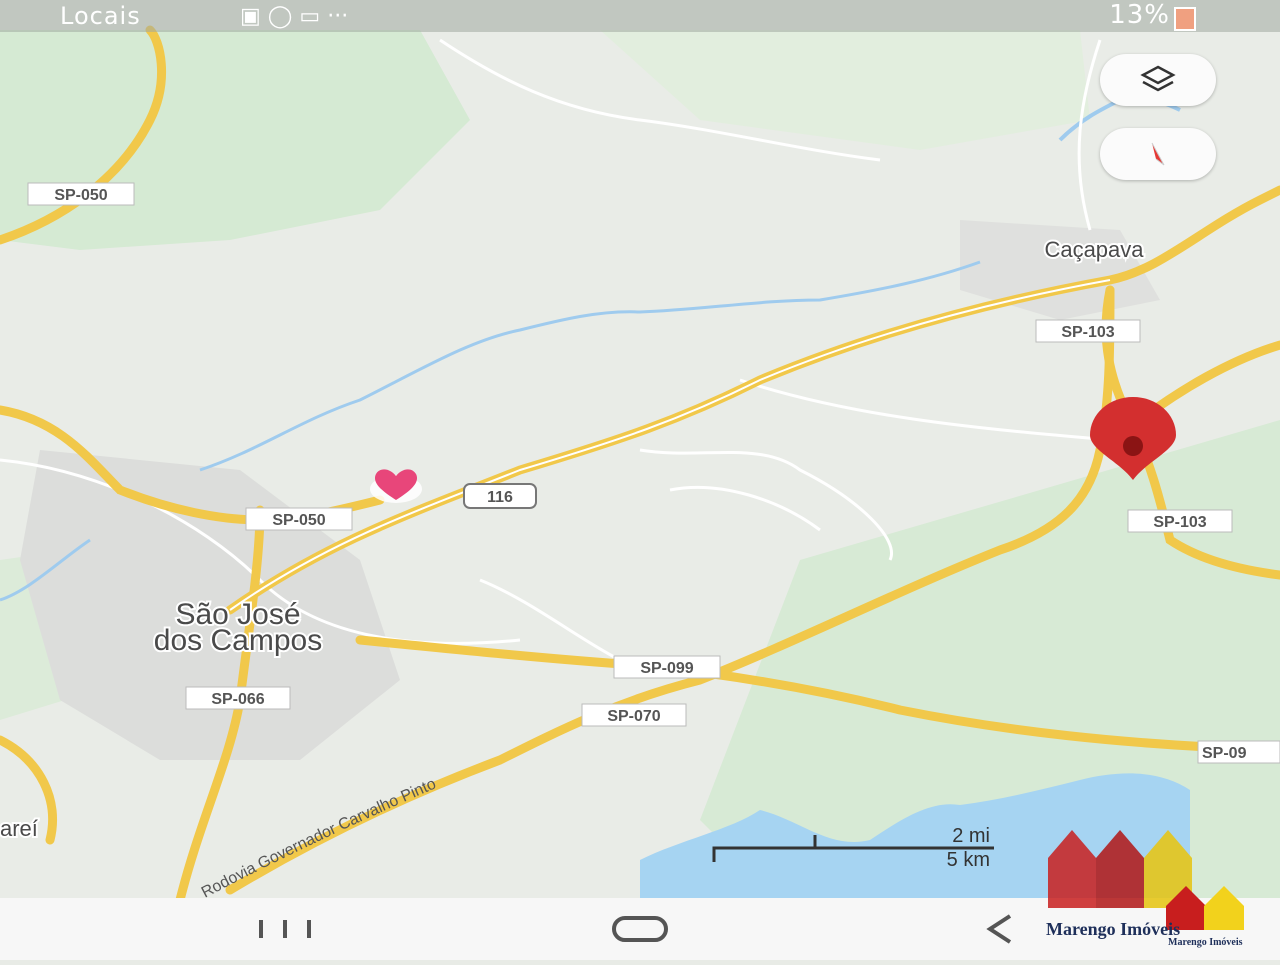 Image resolution: width=1280 pixels, height=965 pixels. I want to click on status-bar: Locais ▣ ◯ ▭ ··· 13%, so click(640, 16).